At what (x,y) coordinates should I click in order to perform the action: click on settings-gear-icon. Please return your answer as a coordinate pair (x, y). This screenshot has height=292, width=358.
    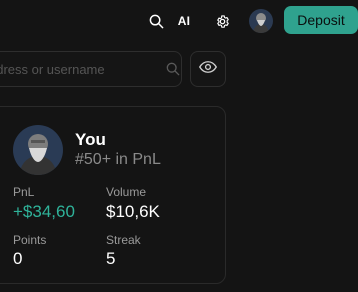
    Looking at the image, I should click on (222, 21).